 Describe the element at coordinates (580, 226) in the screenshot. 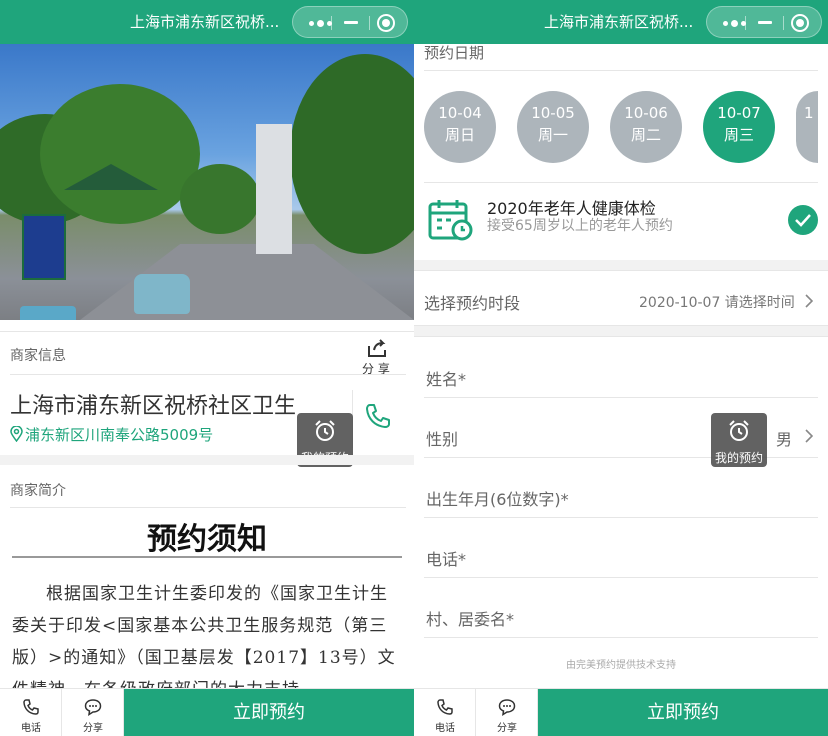

I see `service-subtitle: 接受65周岁以上的老年人预约` at that location.